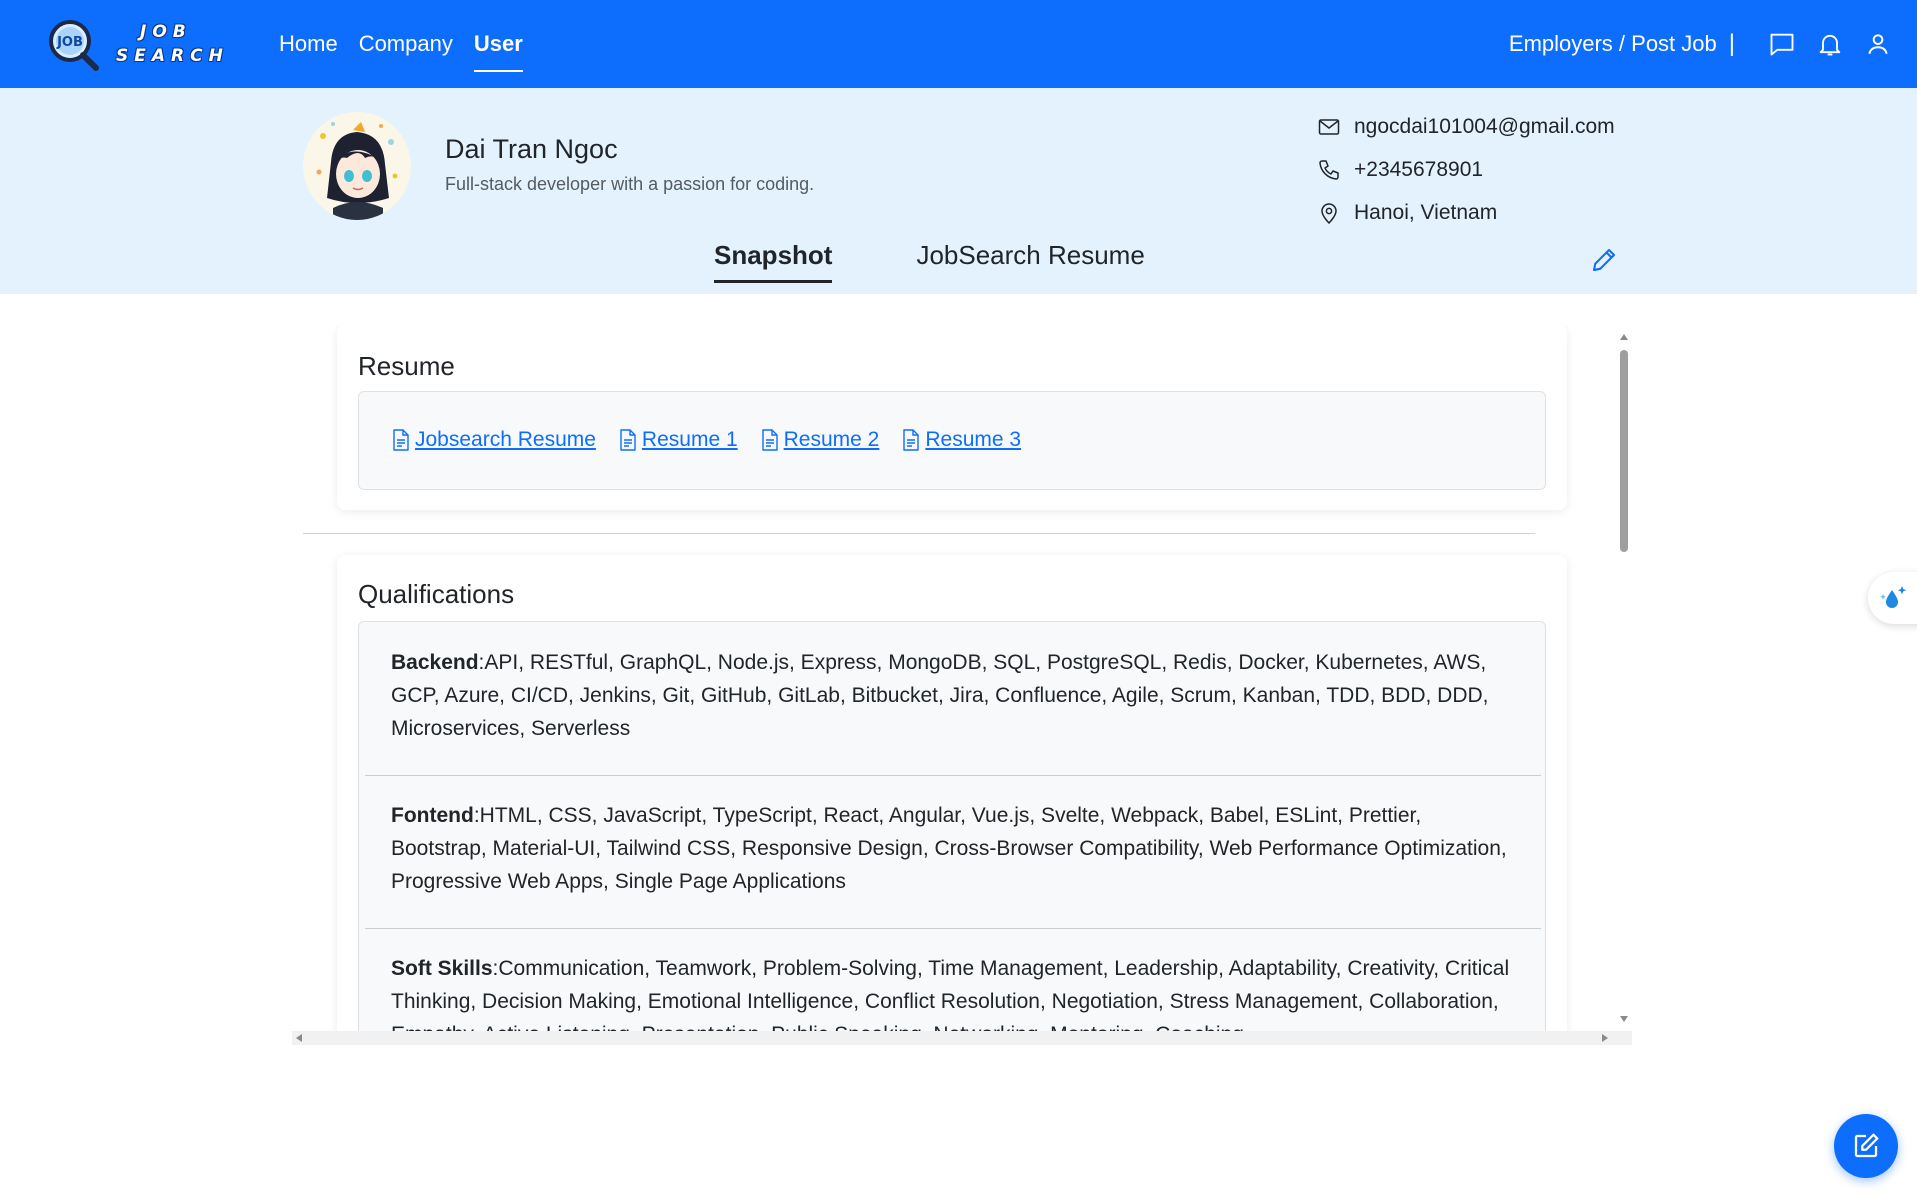 The image size is (1917, 1199). What do you see at coordinates (498, 44) in the screenshot?
I see `nav-user: User` at bounding box center [498, 44].